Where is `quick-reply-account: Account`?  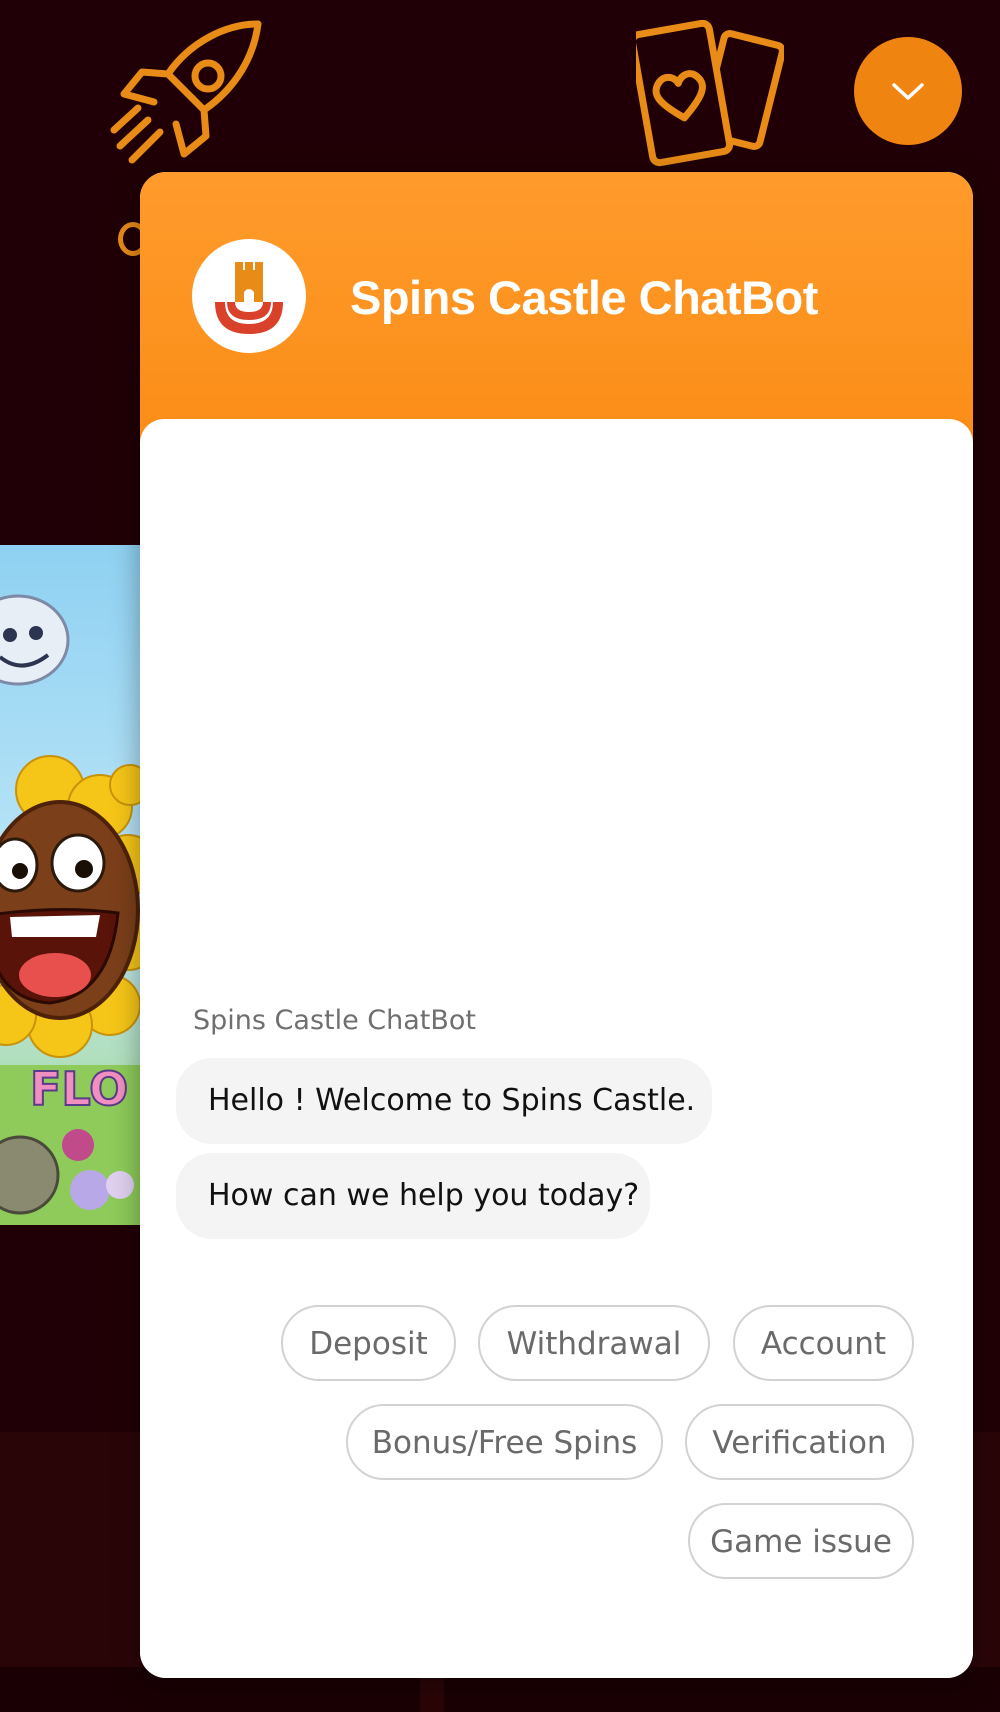 quick-reply-account: Account is located at coordinates (823, 1343).